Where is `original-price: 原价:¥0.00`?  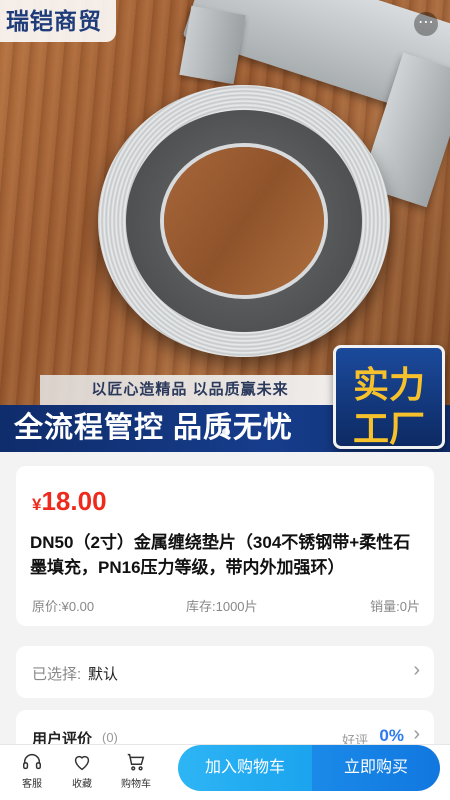 original-price: 原价:¥0.00 is located at coordinates (63, 606).